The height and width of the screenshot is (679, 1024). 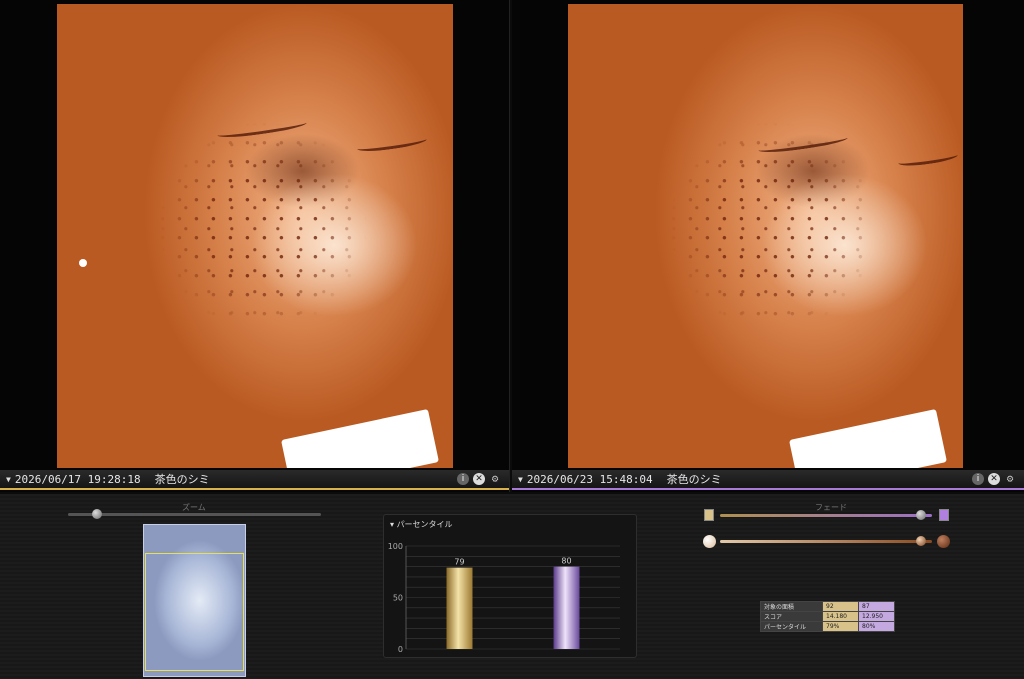 I want to click on table-row: スコア 14.180 12.950, so click(x=827, y=616).